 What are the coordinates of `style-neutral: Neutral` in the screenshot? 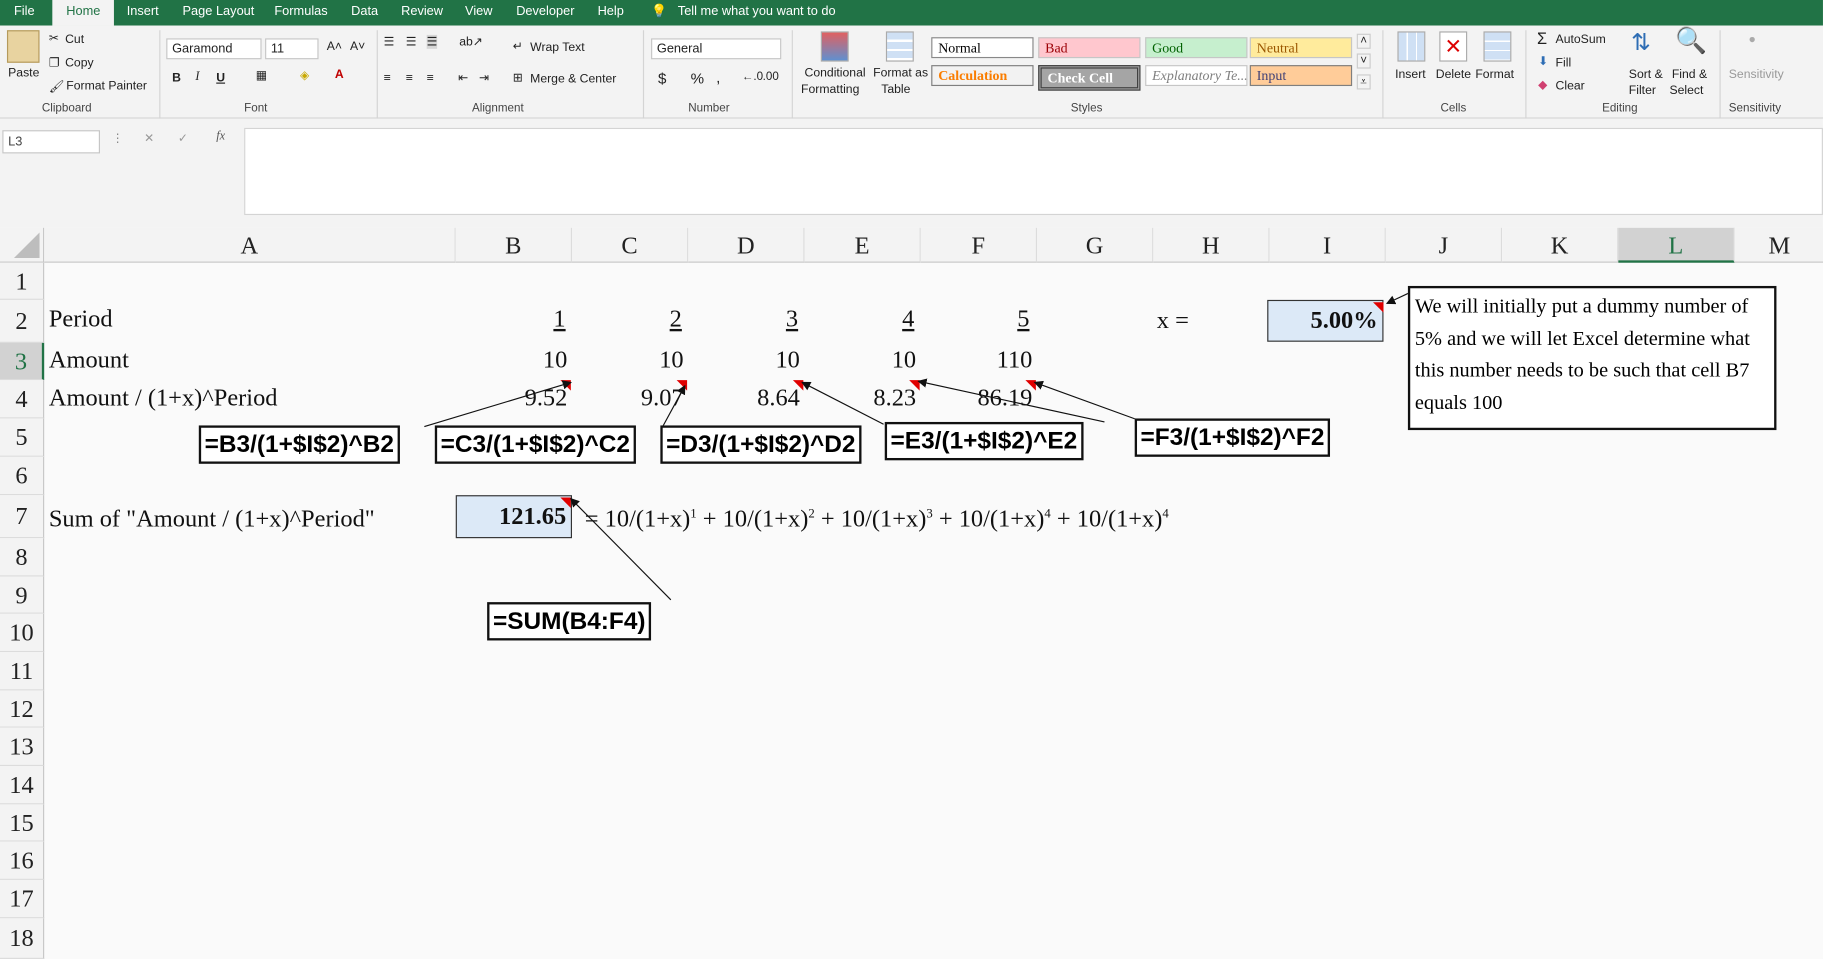 It's located at (1301, 48).